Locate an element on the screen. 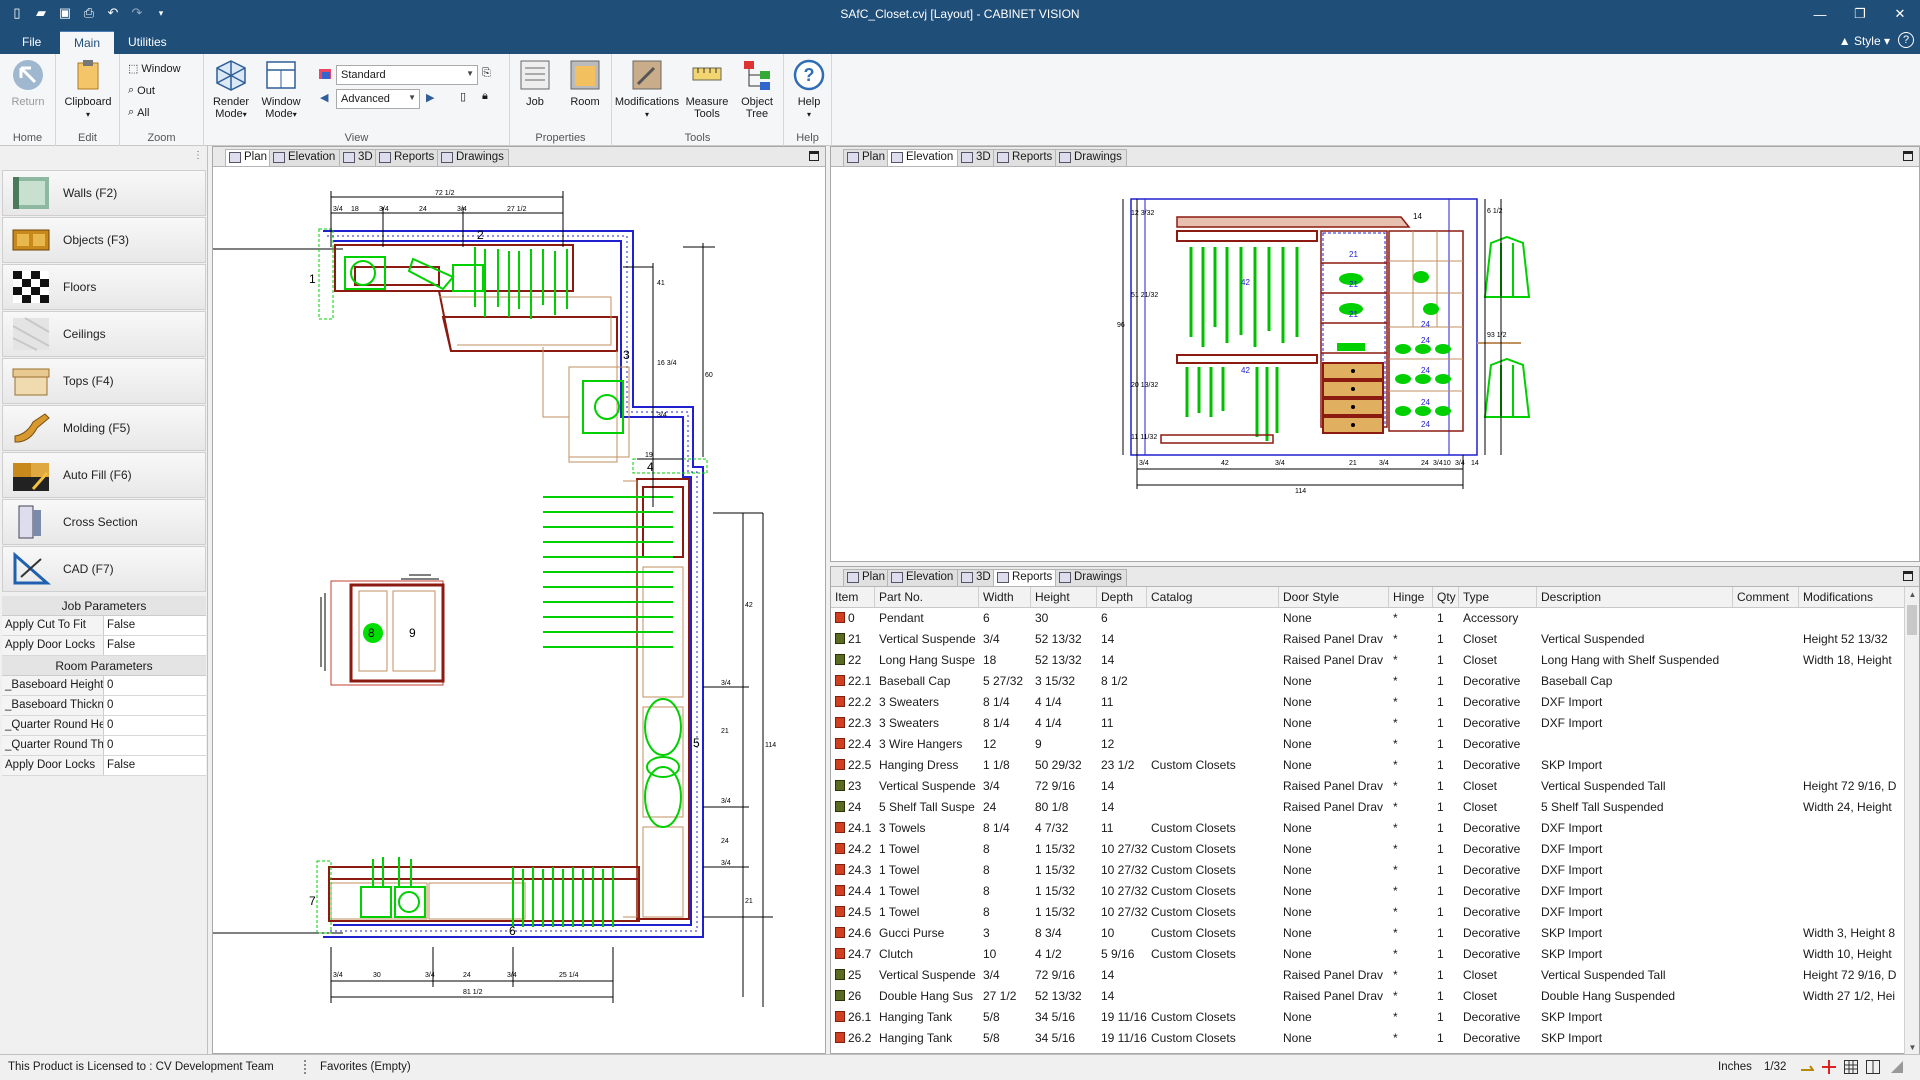  next-mode-icon: ▶ is located at coordinates (430, 97).